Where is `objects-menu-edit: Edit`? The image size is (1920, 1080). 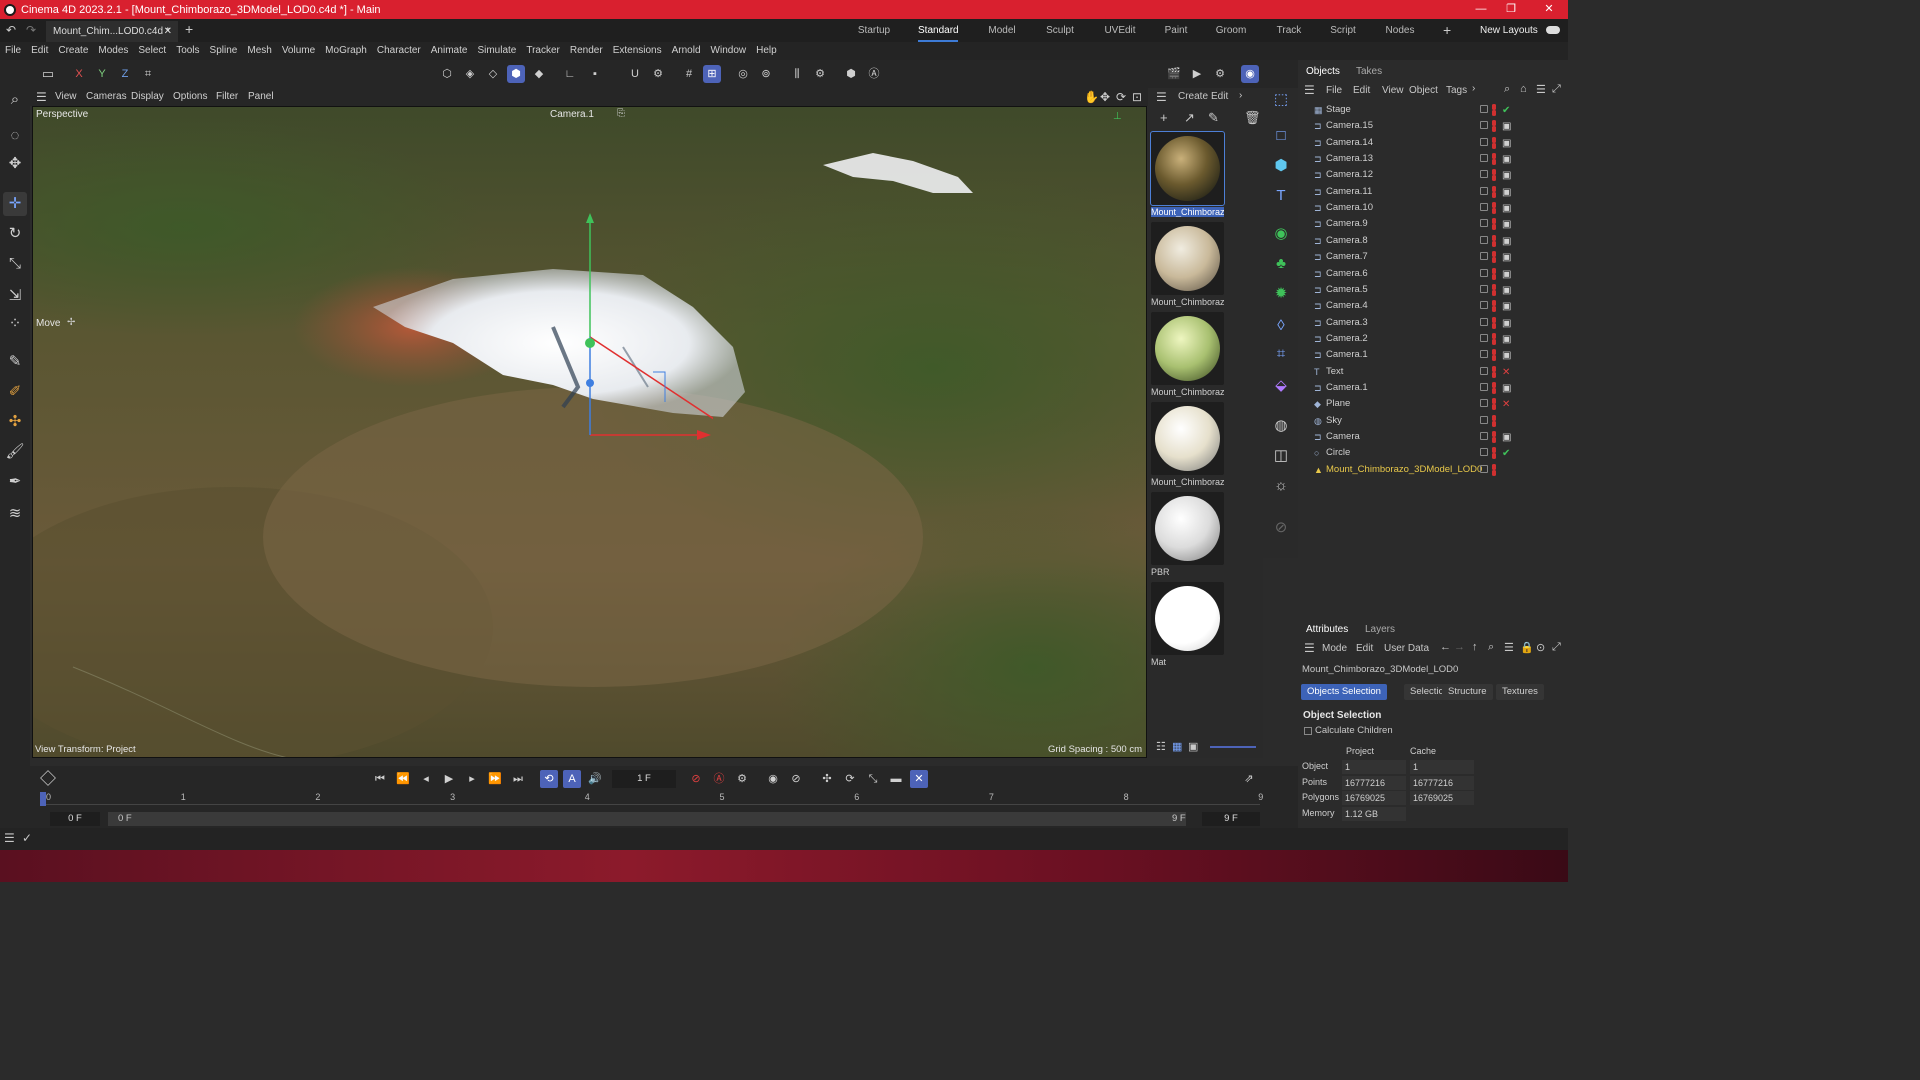 objects-menu-edit: Edit is located at coordinates (1361, 90).